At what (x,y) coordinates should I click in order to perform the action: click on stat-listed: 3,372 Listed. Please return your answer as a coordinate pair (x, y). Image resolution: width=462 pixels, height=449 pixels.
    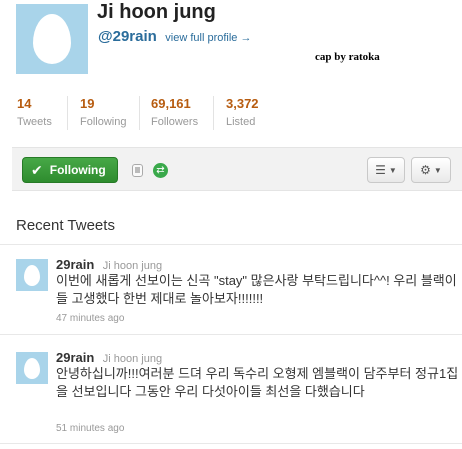
    Looking at the image, I should click on (242, 112).